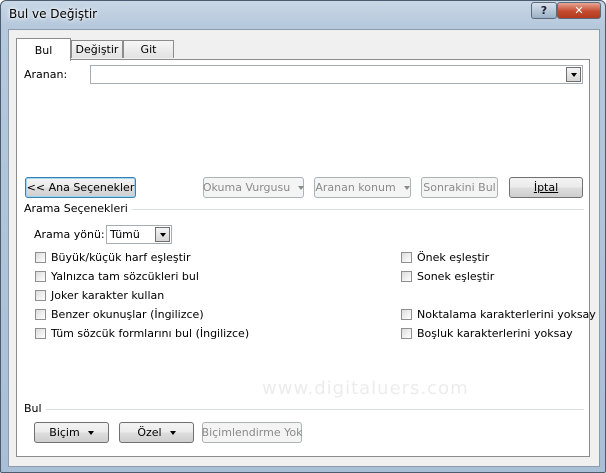  I want to click on find-section-title: Bul, so click(35, 408).